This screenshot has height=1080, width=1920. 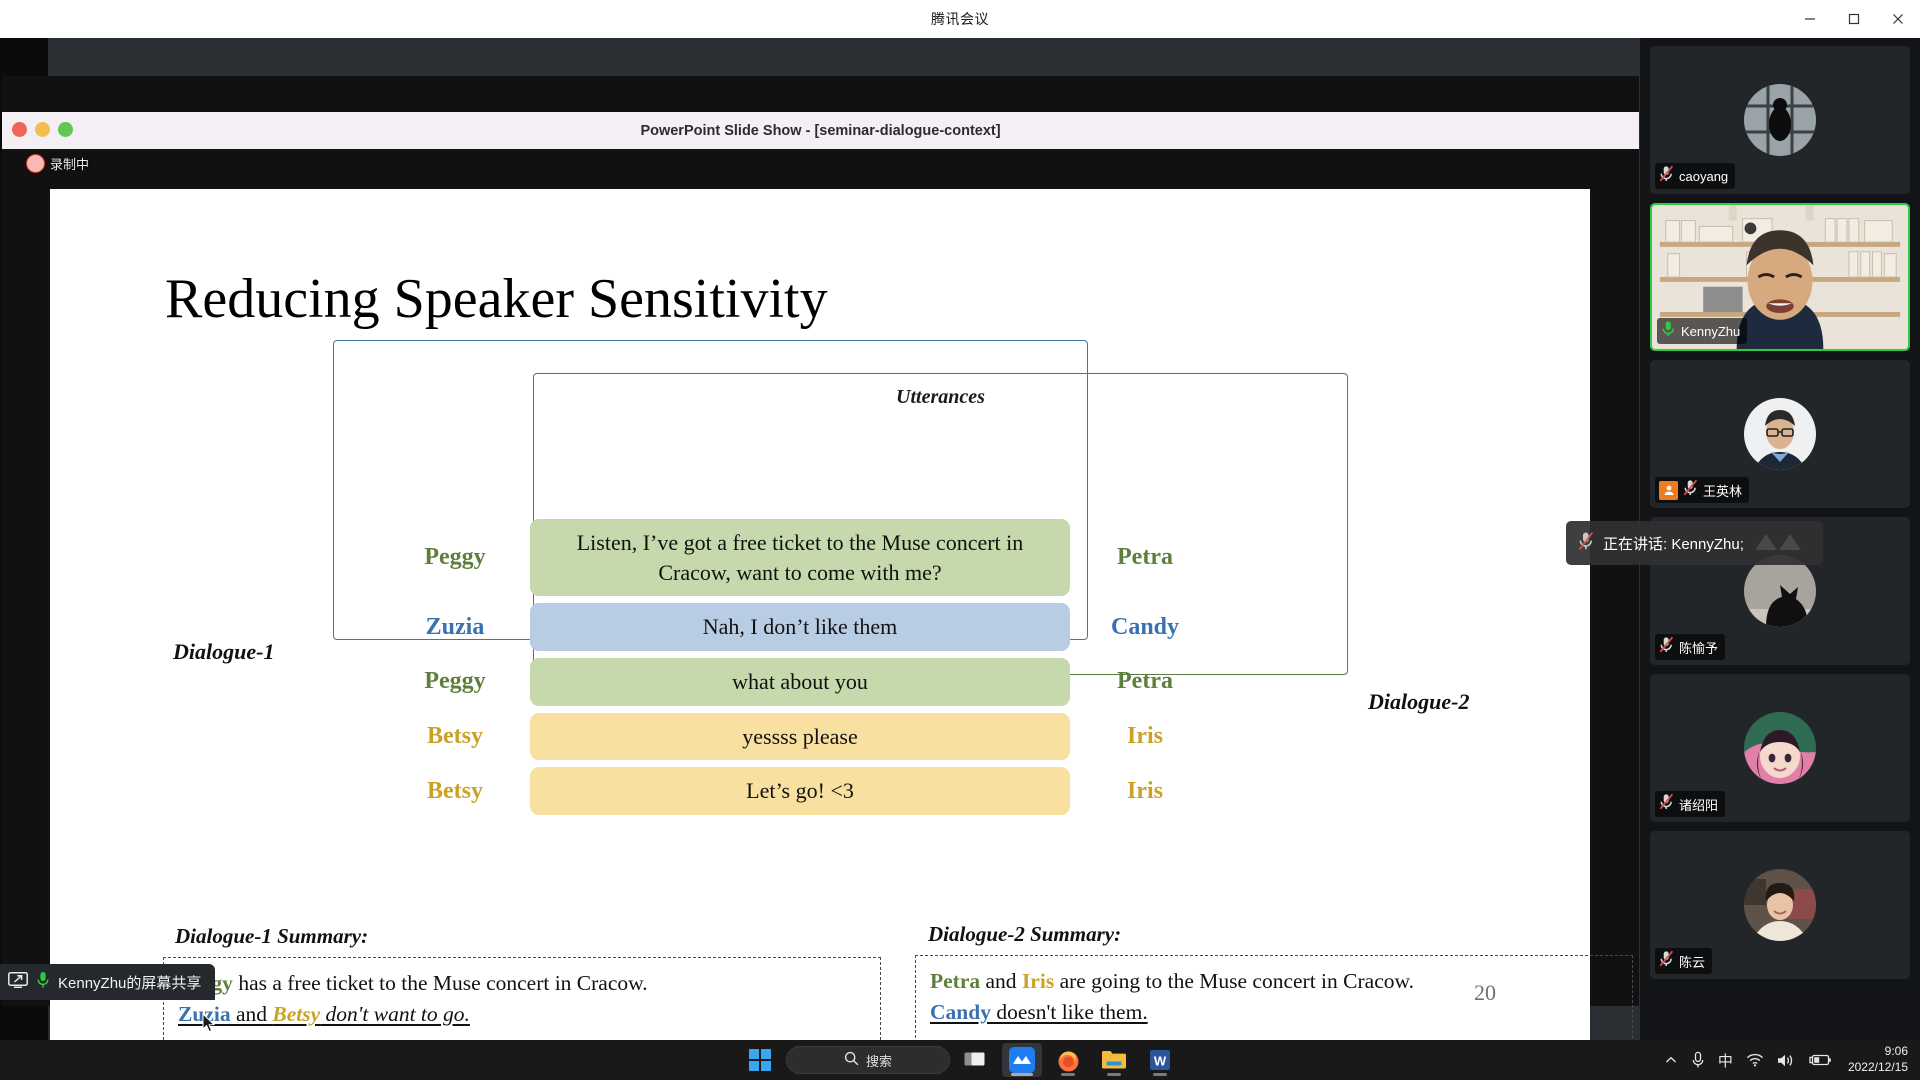 I want to click on record-dot-icon, so click(x=35, y=163).